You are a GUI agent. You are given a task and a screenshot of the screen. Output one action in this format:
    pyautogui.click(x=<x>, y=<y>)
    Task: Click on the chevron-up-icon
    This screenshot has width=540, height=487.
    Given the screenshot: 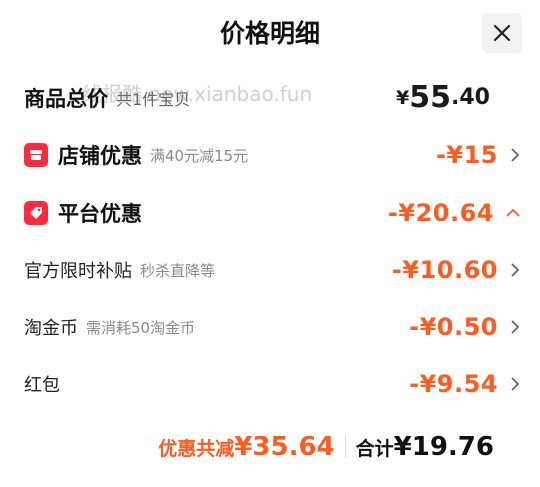 What is the action you would take?
    pyautogui.click(x=513, y=212)
    